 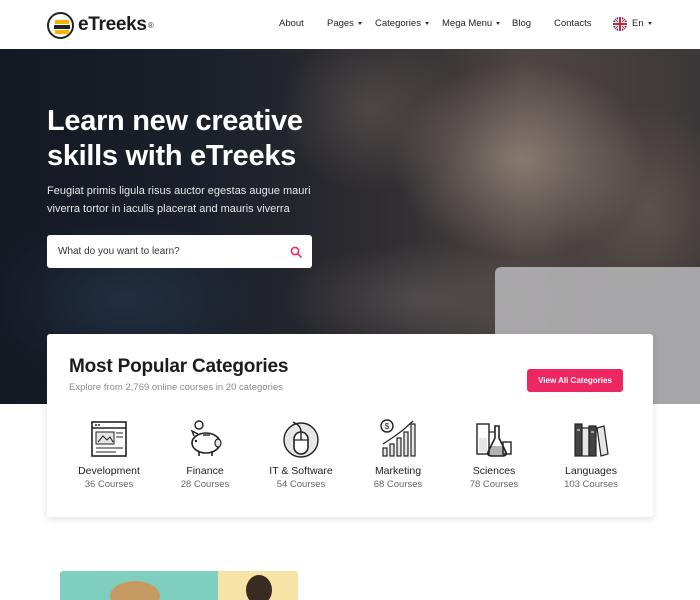 I want to click on category-name: Languages, so click(x=591, y=471).